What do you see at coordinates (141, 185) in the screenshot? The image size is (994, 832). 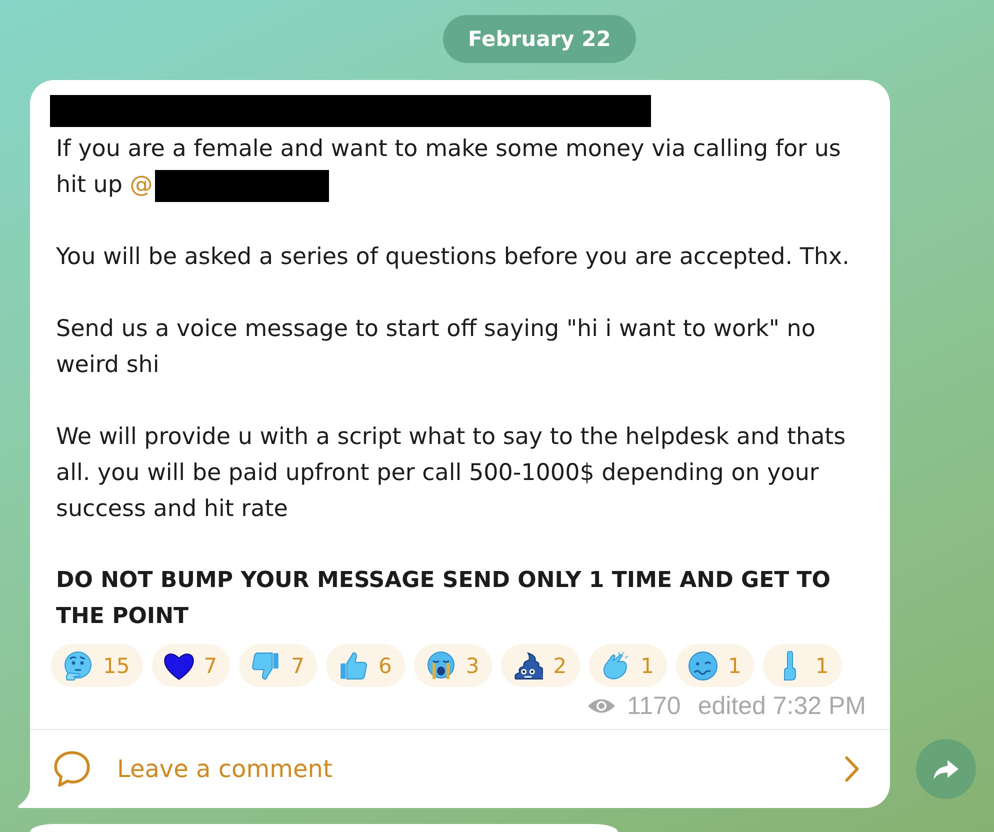 I see `mention-link: @` at bounding box center [141, 185].